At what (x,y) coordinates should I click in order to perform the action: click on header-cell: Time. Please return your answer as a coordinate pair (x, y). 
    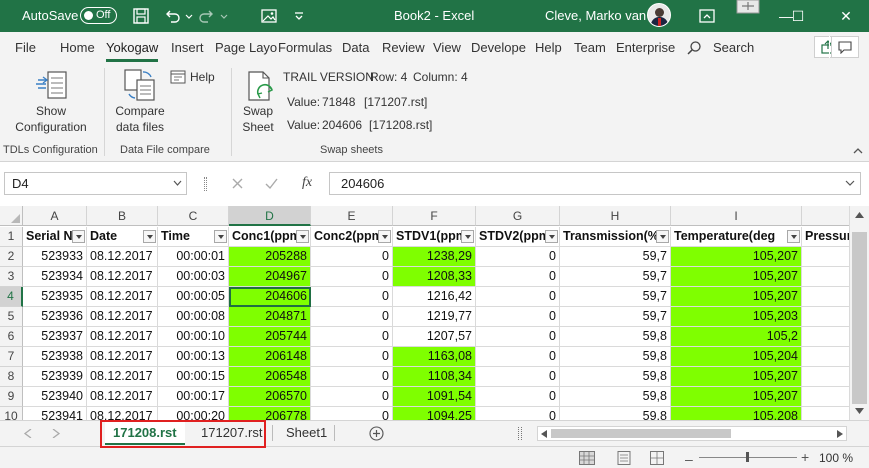
    Looking at the image, I should click on (193, 237).